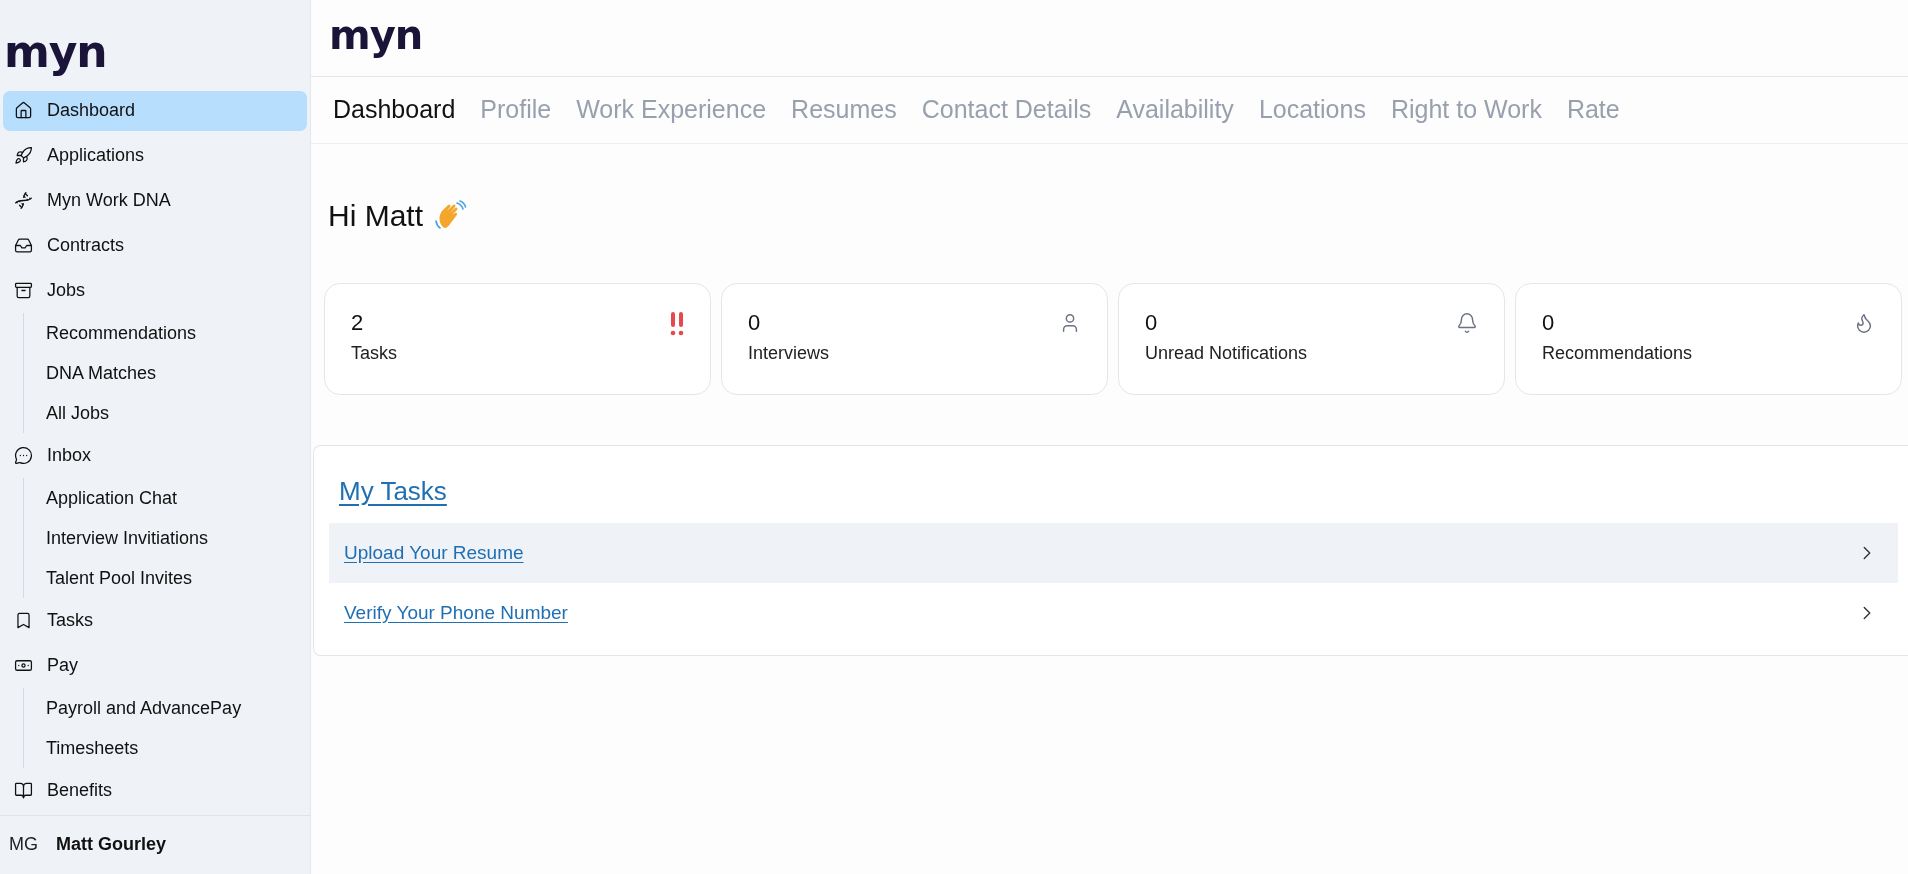  Describe the element at coordinates (155, 620) in the screenshot. I see `nav-item: Tasks` at that location.